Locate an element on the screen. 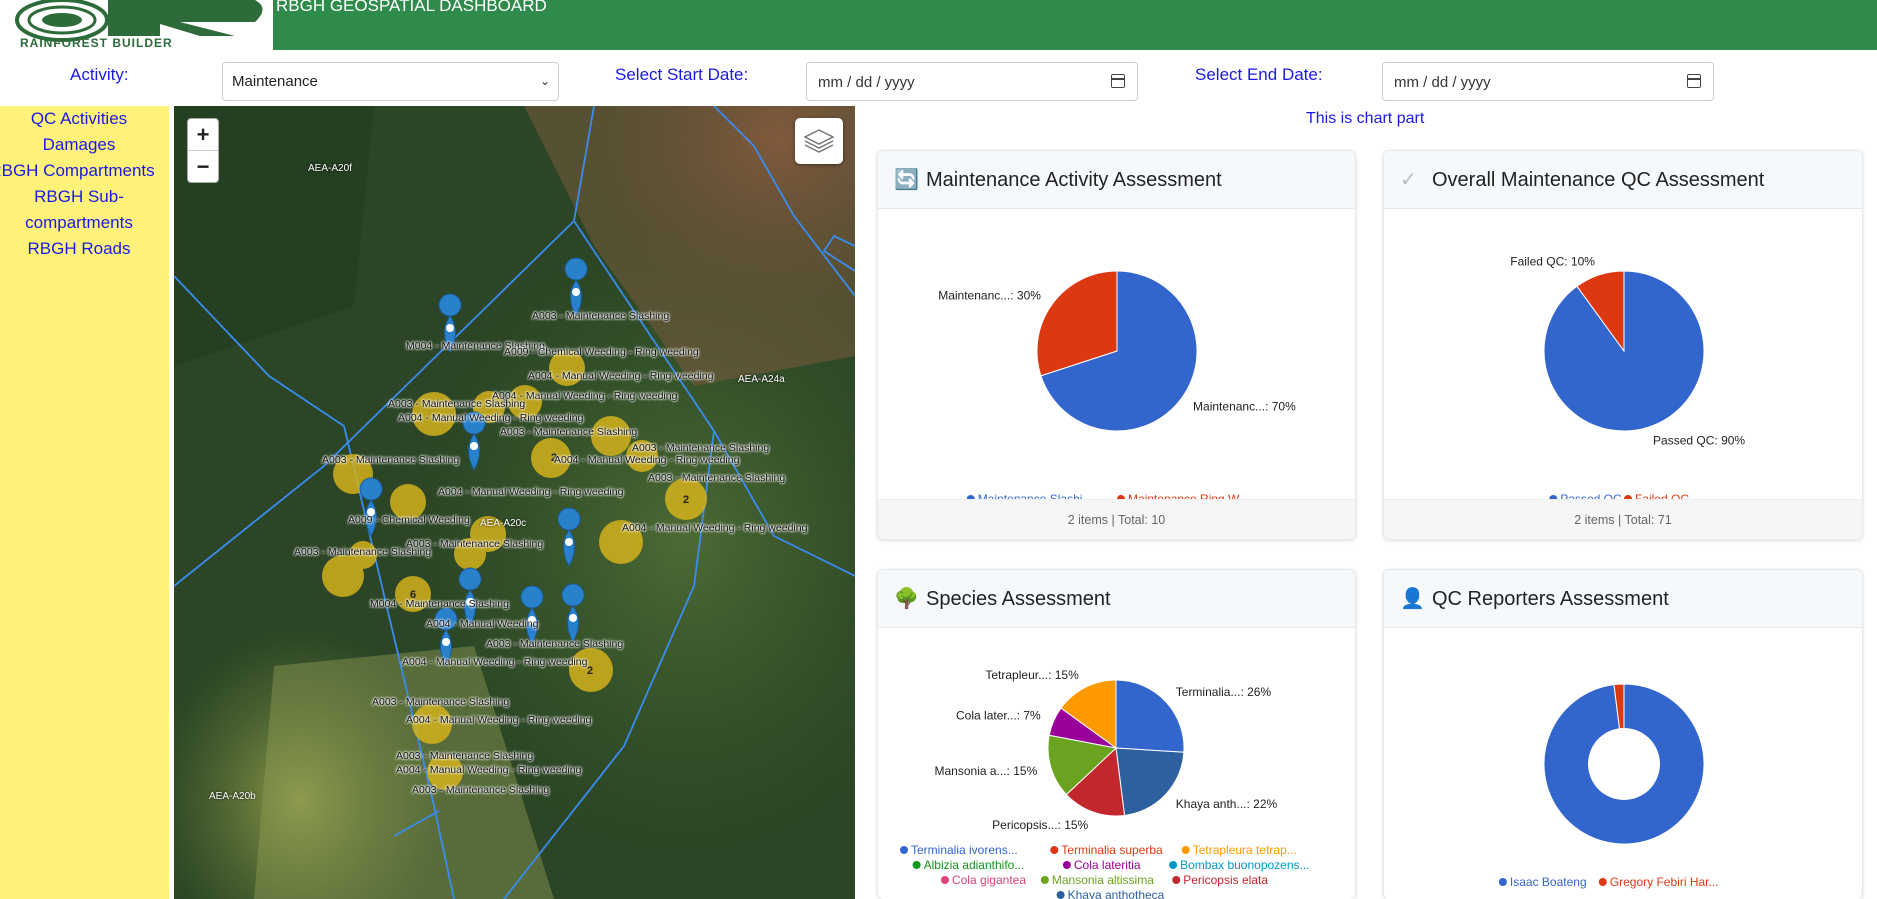 The width and height of the screenshot is (1877, 899). legend-entry: Isaac Boateng is located at coordinates (1548, 882).